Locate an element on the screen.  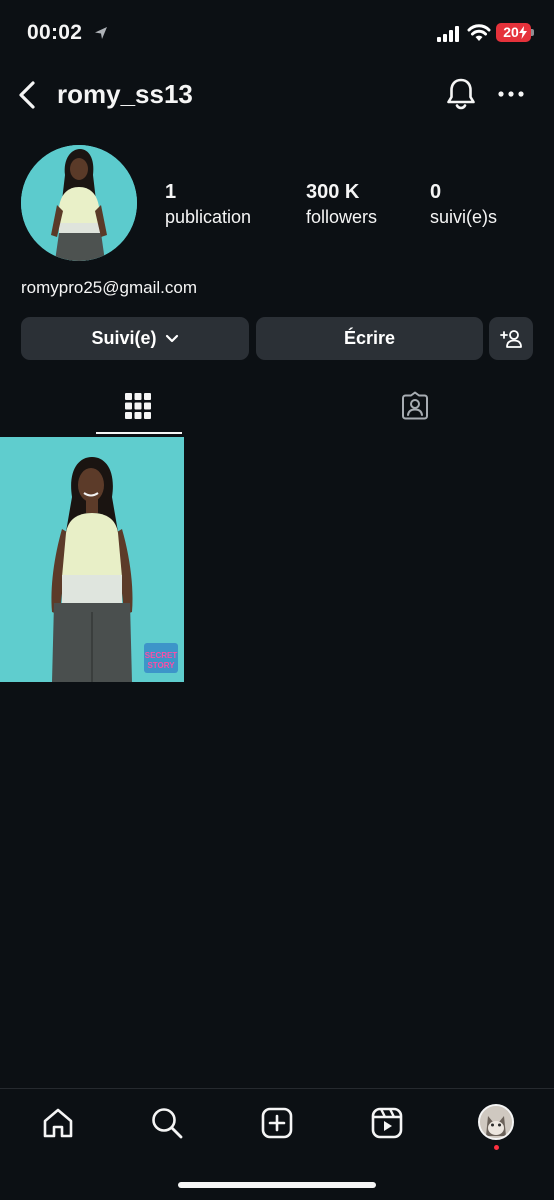
stat-following: 0 suivi(e)s is located at coordinates (463, 205).